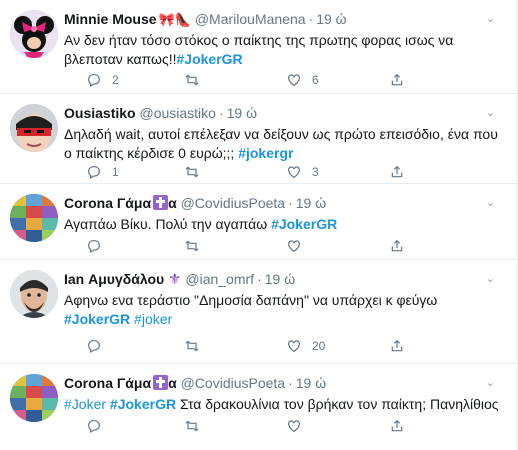  Describe the element at coordinates (102, 80) in the screenshot. I see `reply-button: 2` at that location.